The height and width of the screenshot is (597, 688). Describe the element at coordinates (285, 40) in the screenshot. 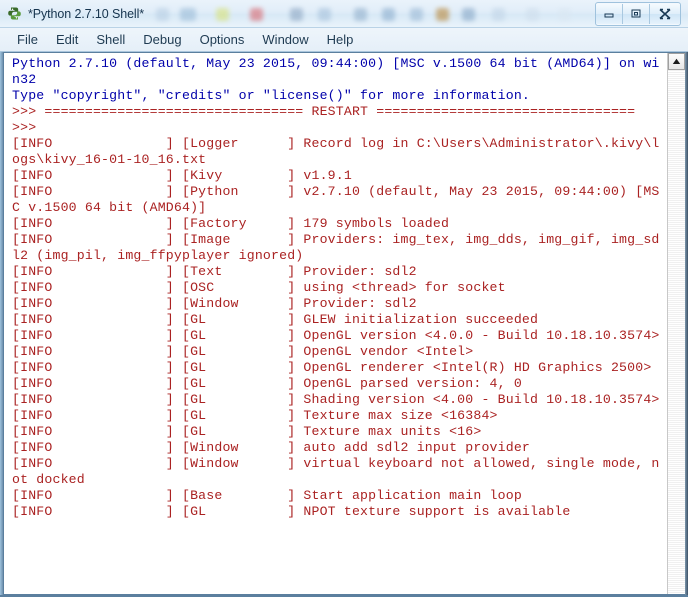

I see `menu-item-window: Window` at that location.